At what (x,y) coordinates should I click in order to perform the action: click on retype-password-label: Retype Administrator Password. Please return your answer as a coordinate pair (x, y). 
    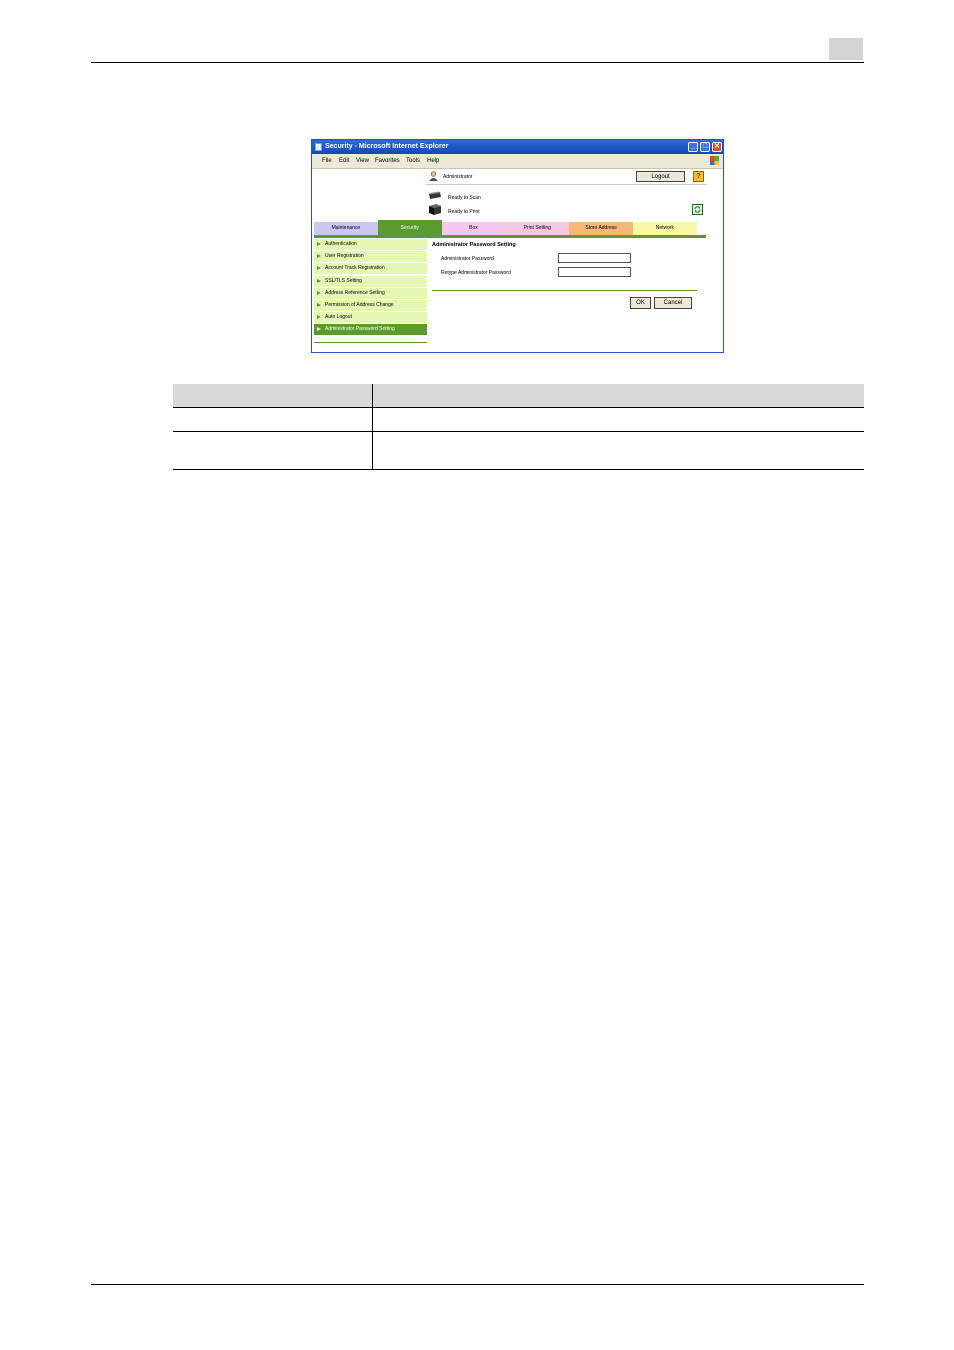
    Looking at the image, I should click on (476, 273).